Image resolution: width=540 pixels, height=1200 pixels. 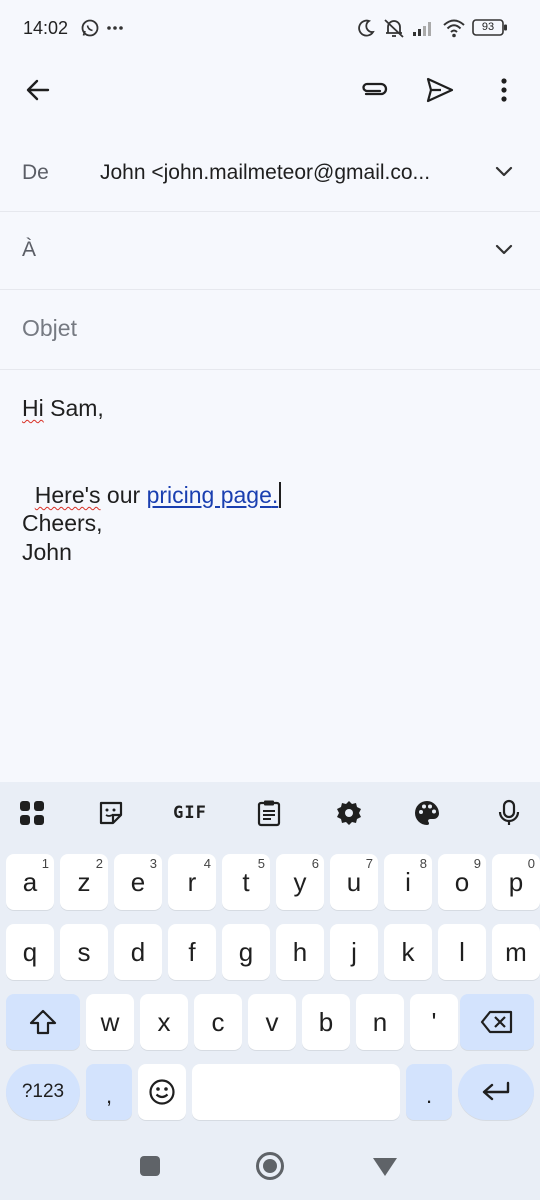 What do you see at coordinates (434, 1022) in the screenshot?
I see `key-apostrophe: '` at bounding box center [434, 1022].